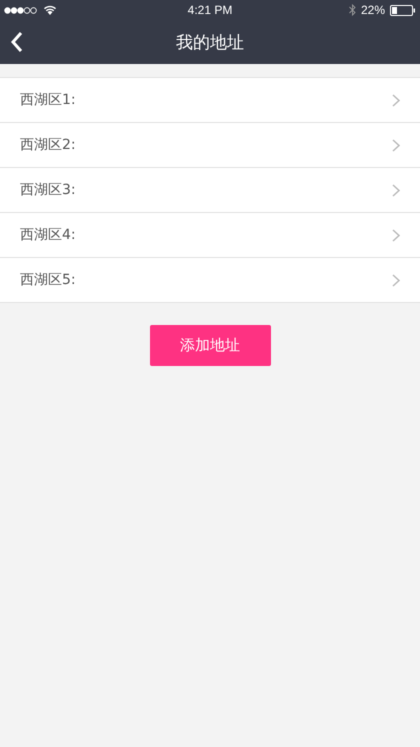 The image size is (420, 747). What do you see at coordinates (48, 100) in the screenshot?
I see `address-label: 西湖区1:` at bounding box center [48, 100].